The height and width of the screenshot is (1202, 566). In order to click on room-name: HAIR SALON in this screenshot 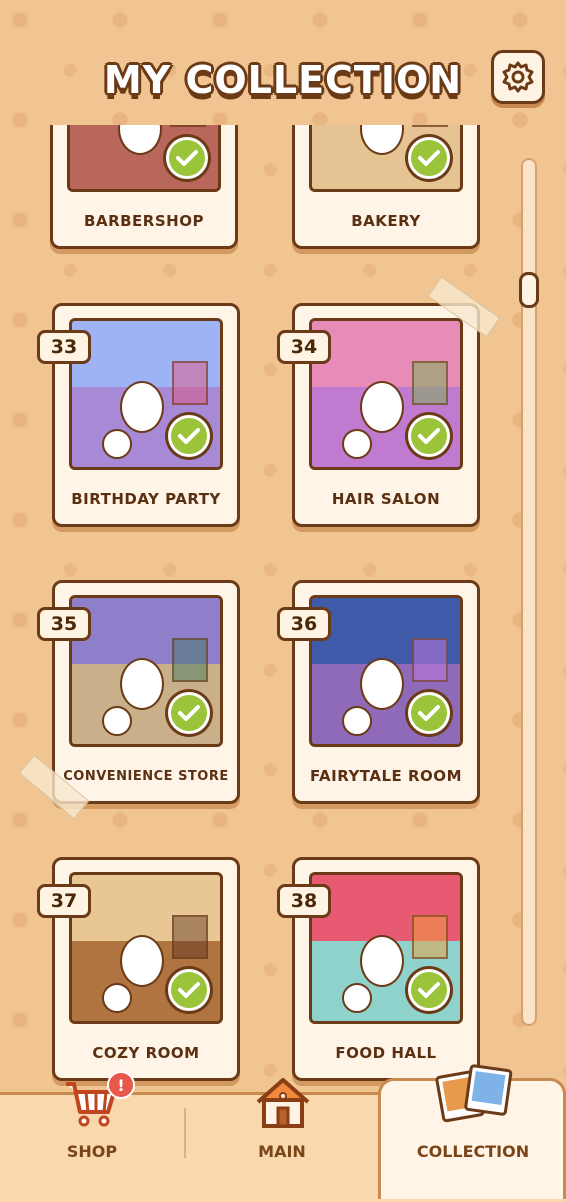, I will do `click(386, 499)`.